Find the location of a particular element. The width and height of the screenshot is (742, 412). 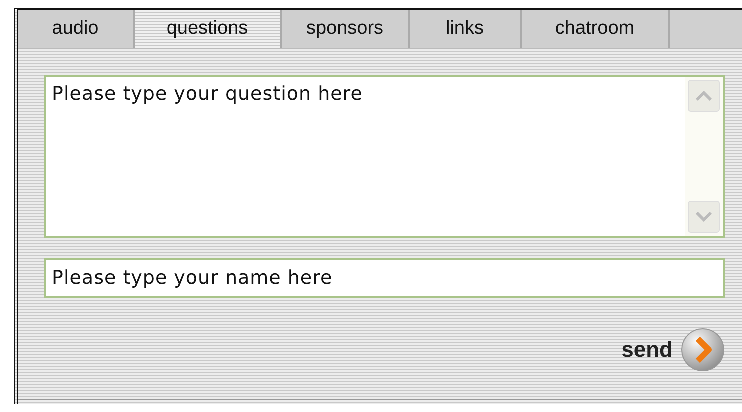

name-field: Please type your name here is located at coordinates (384, 278).